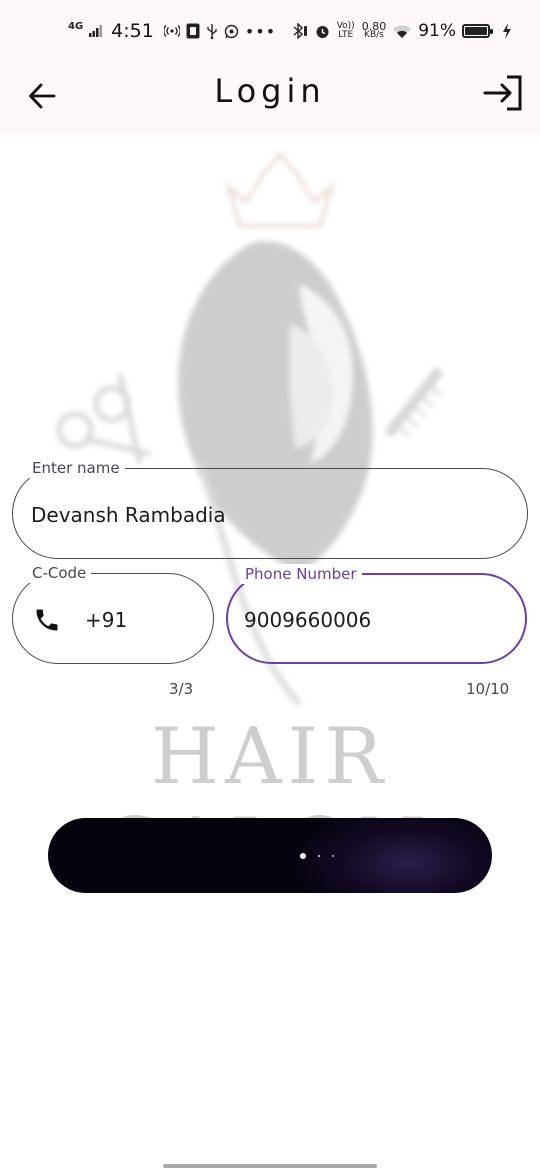 Image resolution: width=540 pixels, height=1170 pixels. What do you see at coordinates (76, 26) in the screenshot?
I see `network-type: 4G` at bounding box center [76, 26].